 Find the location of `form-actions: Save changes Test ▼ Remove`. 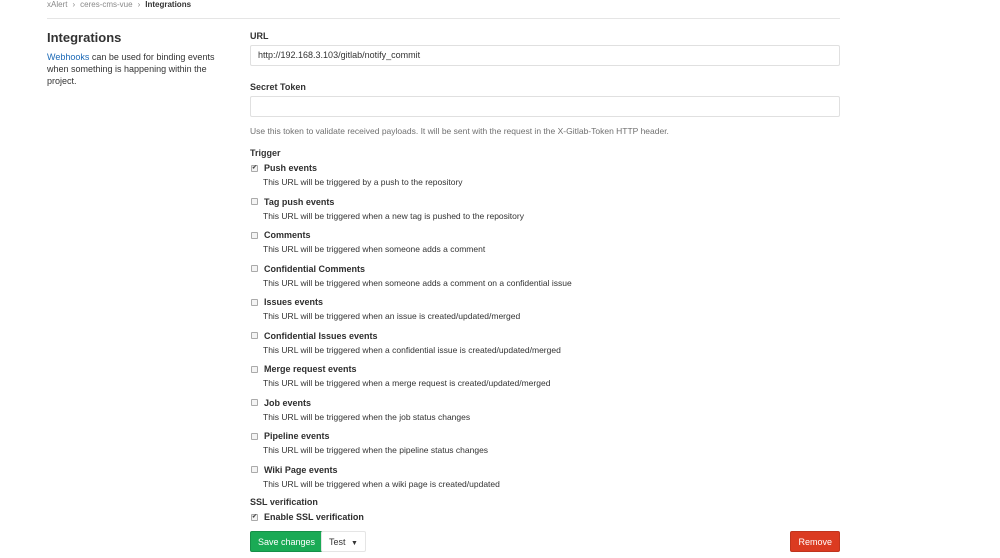

form-actions: Save changes Test ▼ Remove is located at coordinates (545, 541).